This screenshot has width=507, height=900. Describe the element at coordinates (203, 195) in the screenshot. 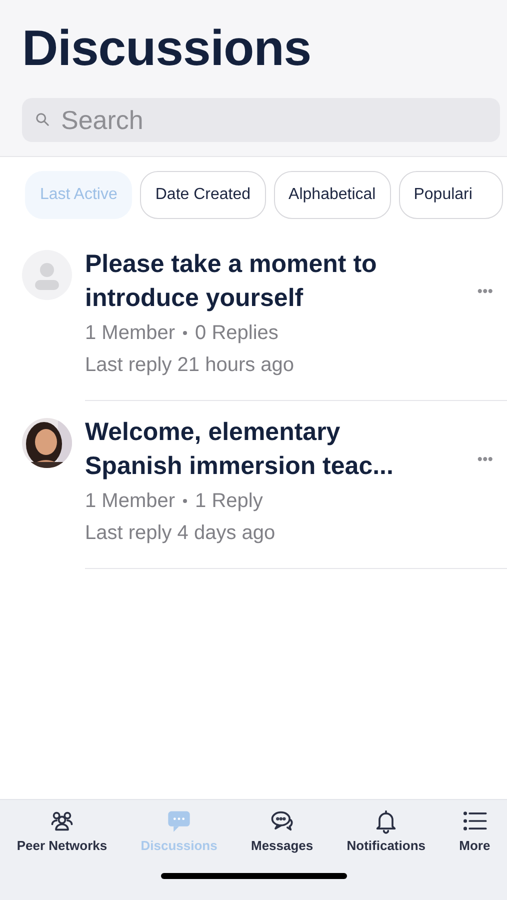

I see `sort-chip: Date Created` at that location.